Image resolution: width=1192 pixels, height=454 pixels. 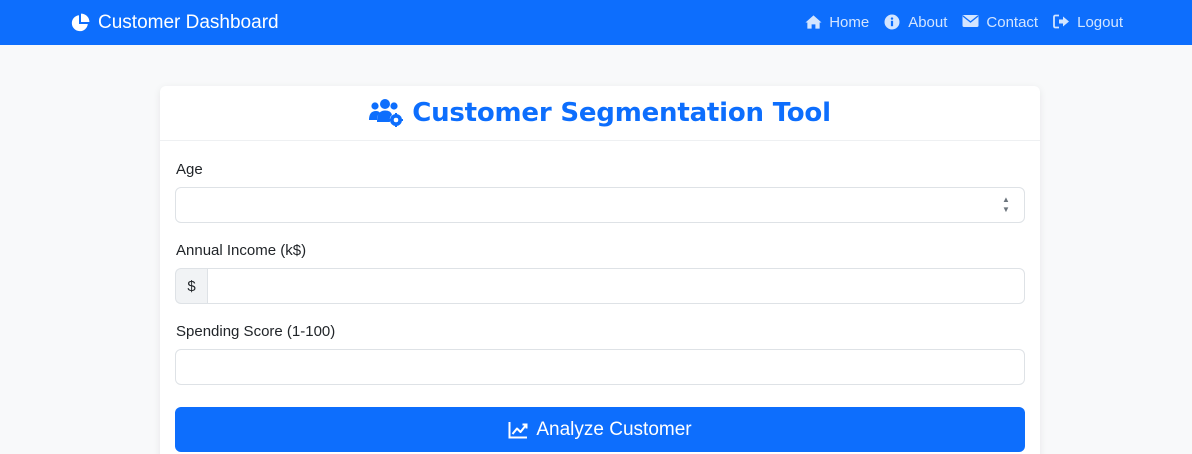 What do you see at coordinates (600, 367) in the screenshot?
I see `spending-input` at bounding box center [600, 367].